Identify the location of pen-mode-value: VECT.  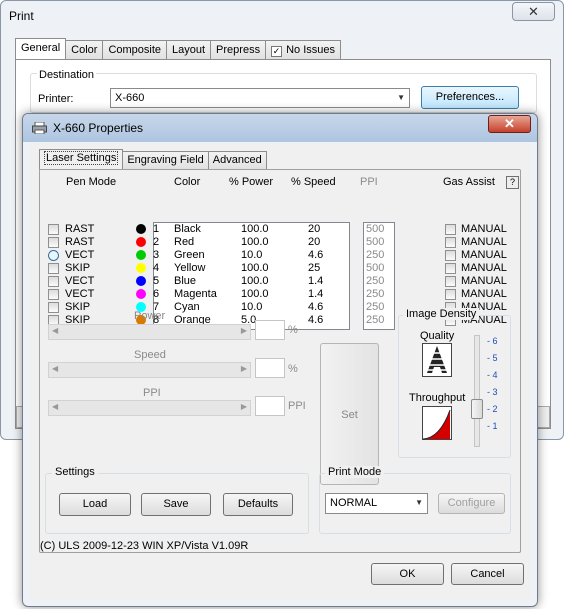
(80, 281).